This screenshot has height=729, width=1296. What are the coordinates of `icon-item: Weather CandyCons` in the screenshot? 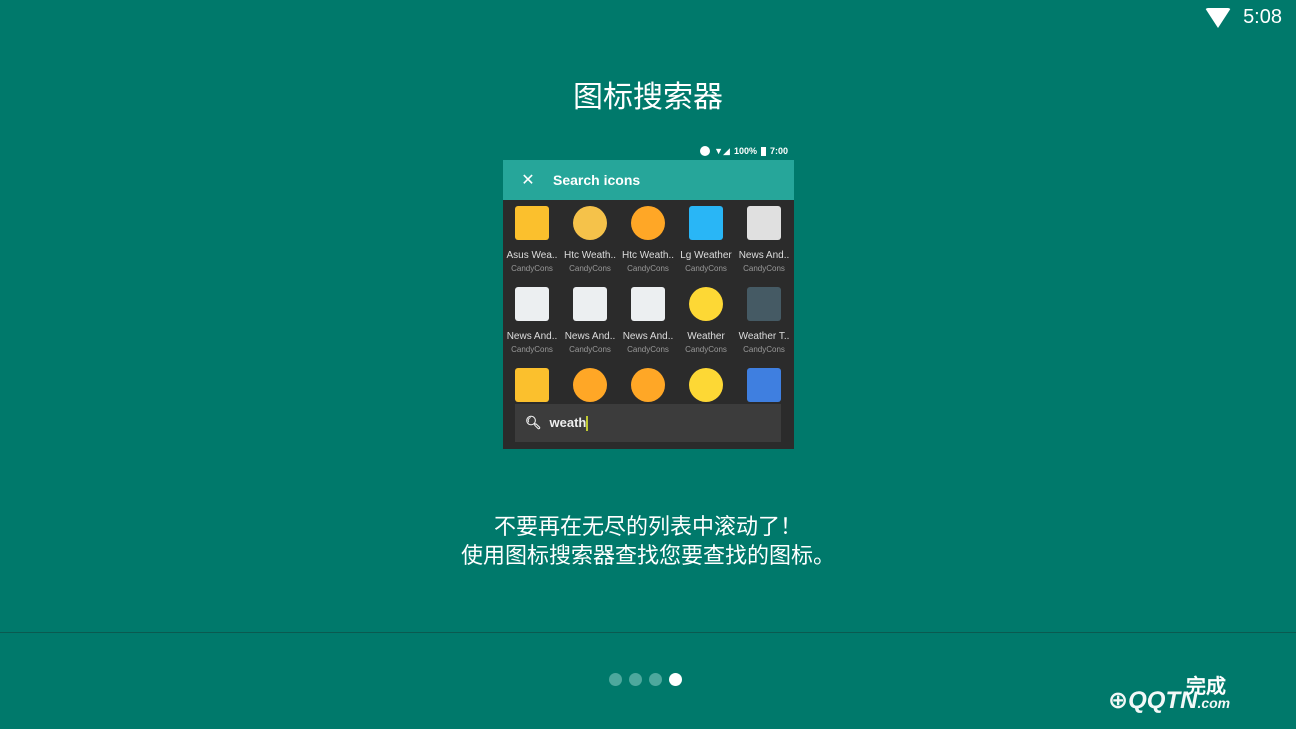 It's located at (706, 327).